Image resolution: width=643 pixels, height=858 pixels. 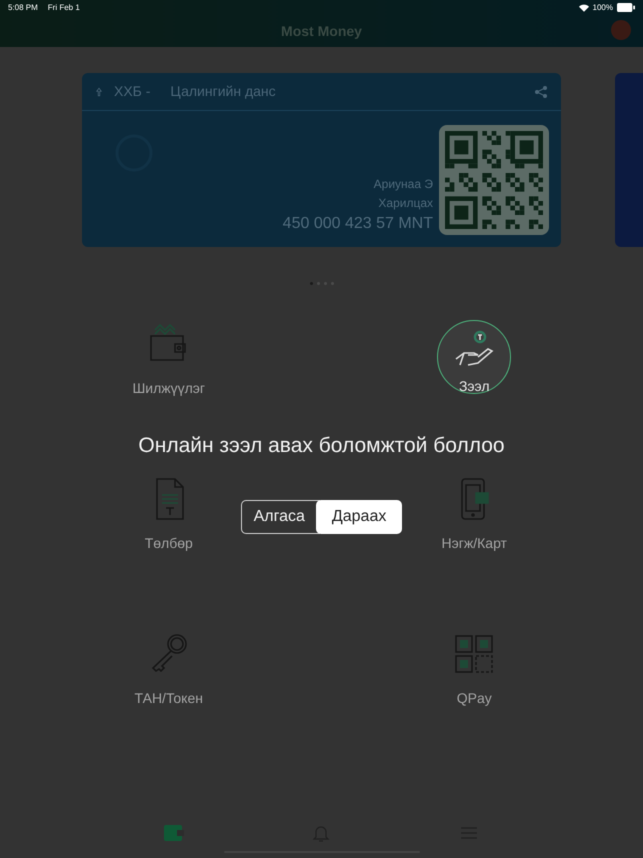 I want to click on battery-icon, so click(x=626, y=7).